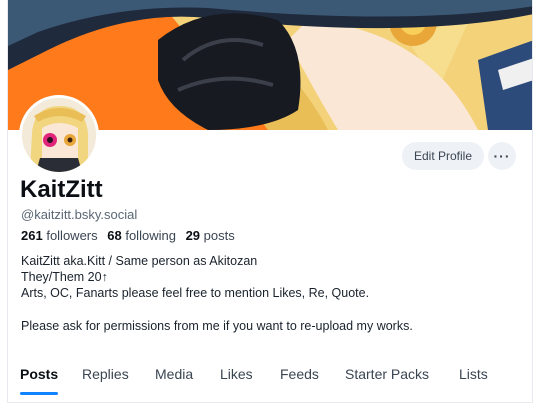  I want to click on profile-handle: @kaitzitt.bsky.social, so click(79, 214).